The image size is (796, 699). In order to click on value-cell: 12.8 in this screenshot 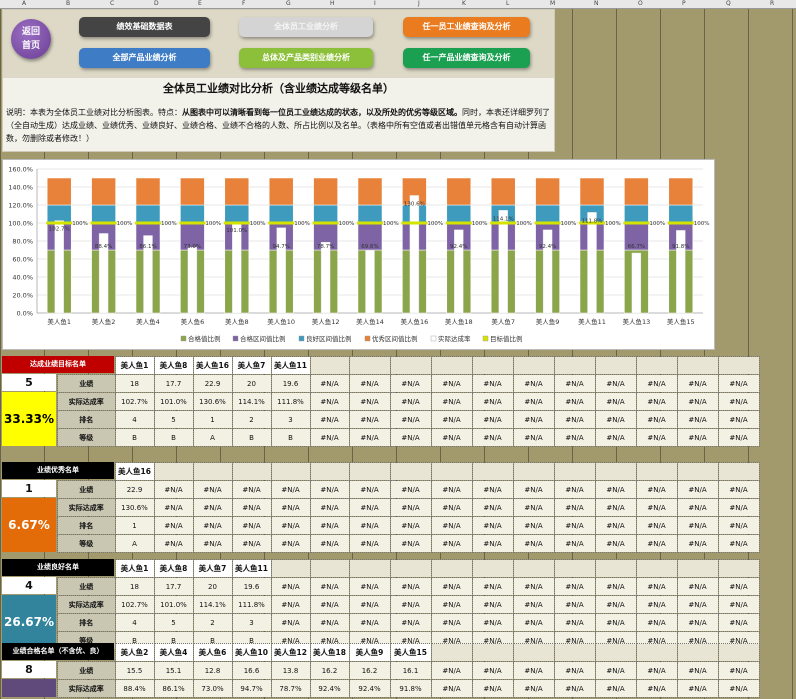, I will do `click(212, 670)`.